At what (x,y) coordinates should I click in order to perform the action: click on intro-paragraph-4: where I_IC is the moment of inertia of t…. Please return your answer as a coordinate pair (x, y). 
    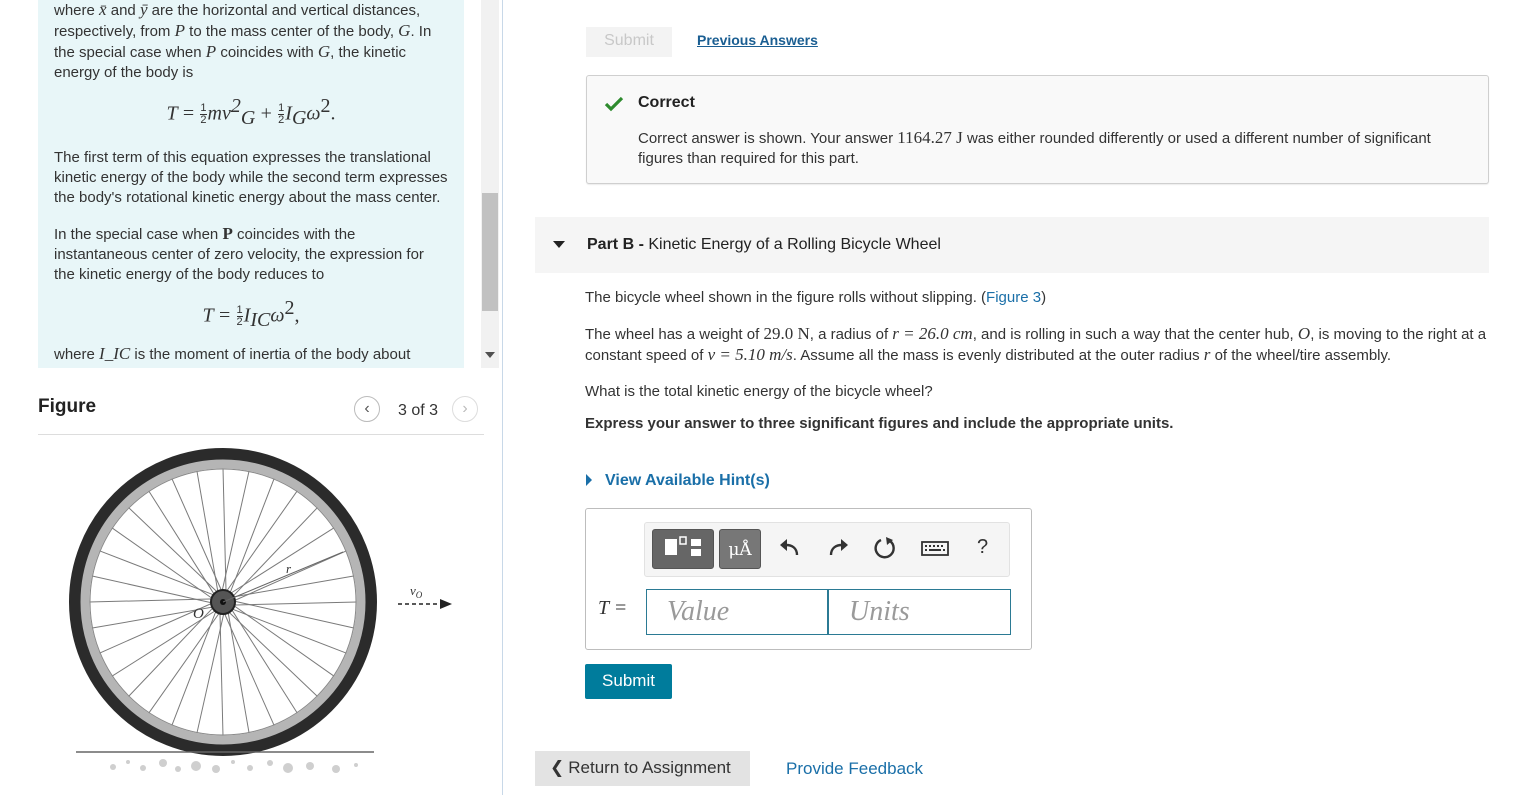
    Looking at the image, I should click on (232, 354).